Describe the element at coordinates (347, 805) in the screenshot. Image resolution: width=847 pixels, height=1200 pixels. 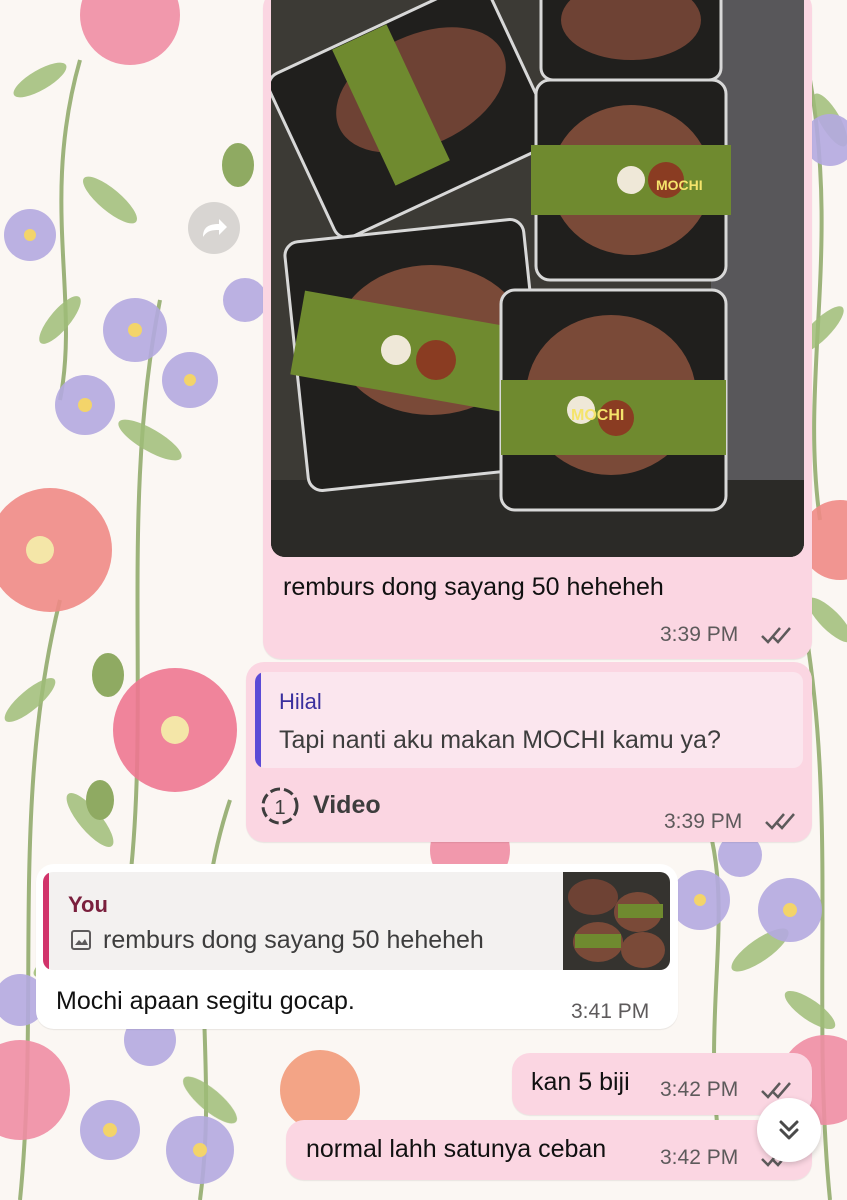
I see `media-label: Video` at that location.